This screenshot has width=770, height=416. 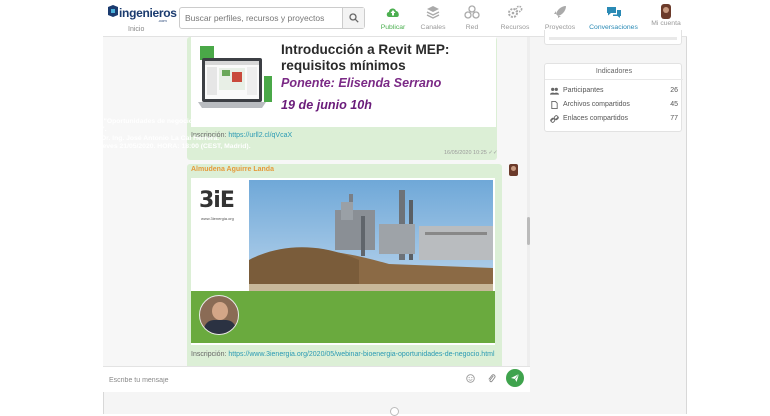 I want to click on message-input, so click(x=281, y=380).